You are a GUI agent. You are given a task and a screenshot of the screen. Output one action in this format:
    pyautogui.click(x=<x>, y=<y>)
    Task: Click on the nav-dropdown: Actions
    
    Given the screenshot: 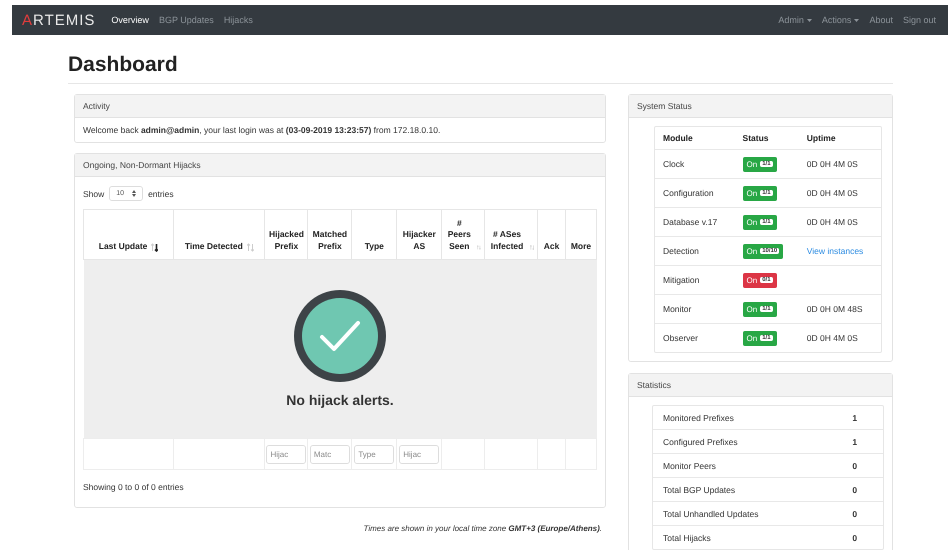 What is the action you would take?
    pyautogui.click(x=841, y=20)
    